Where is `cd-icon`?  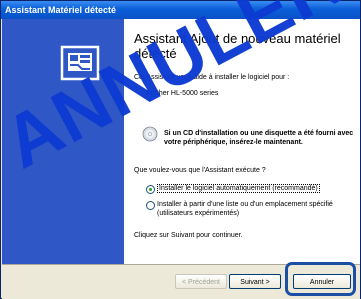 cd-icon is located at coordinates (150, 134).